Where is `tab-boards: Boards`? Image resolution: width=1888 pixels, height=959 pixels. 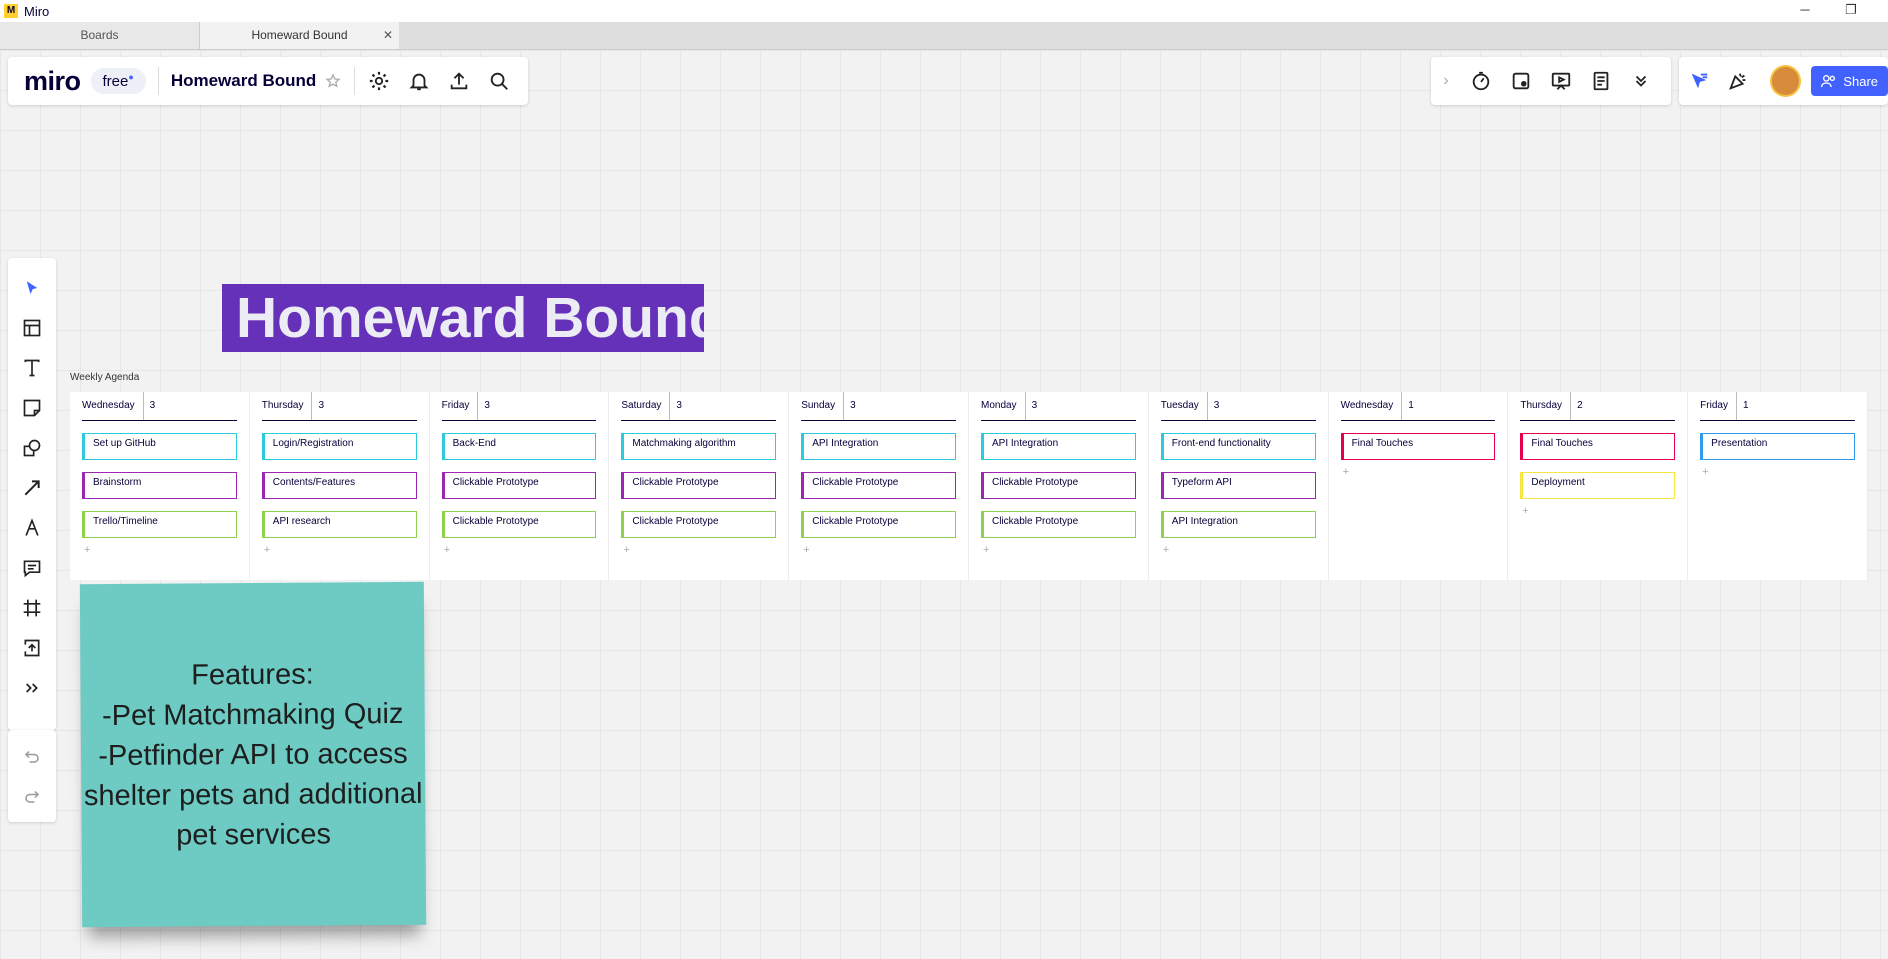 tab-boards: Boards is located at coordinates (100, 35).